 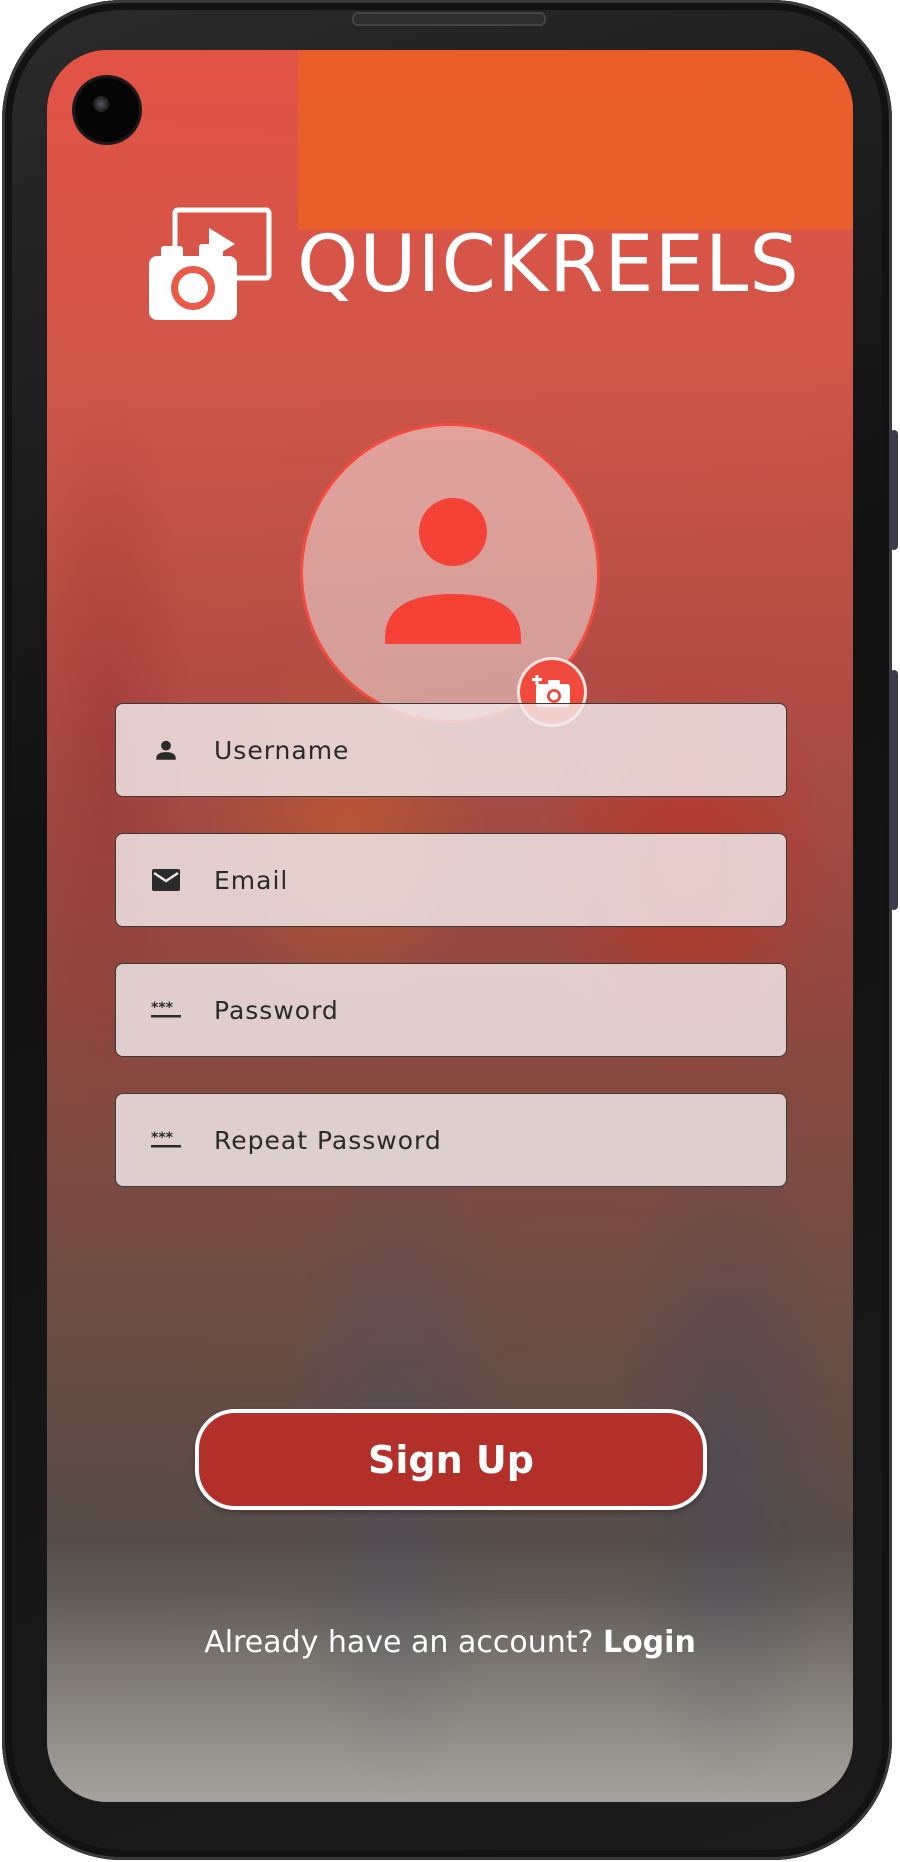 What do you see at coordinates (499, 880) in the screenshot?
I see `email-input` at bounding box center [499, 880].